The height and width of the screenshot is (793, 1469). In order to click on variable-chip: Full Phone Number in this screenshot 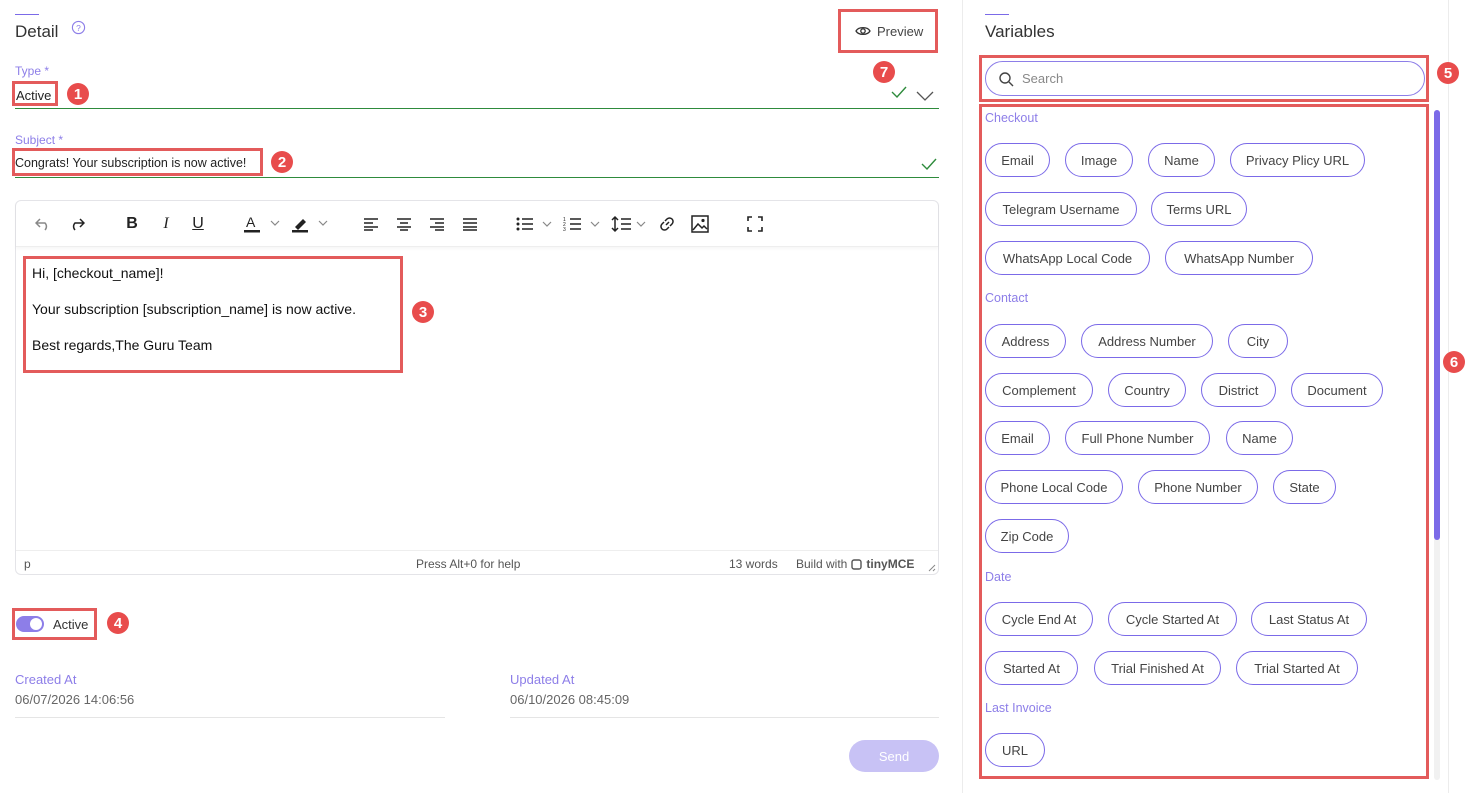, I will do `click(1137, 438)`.